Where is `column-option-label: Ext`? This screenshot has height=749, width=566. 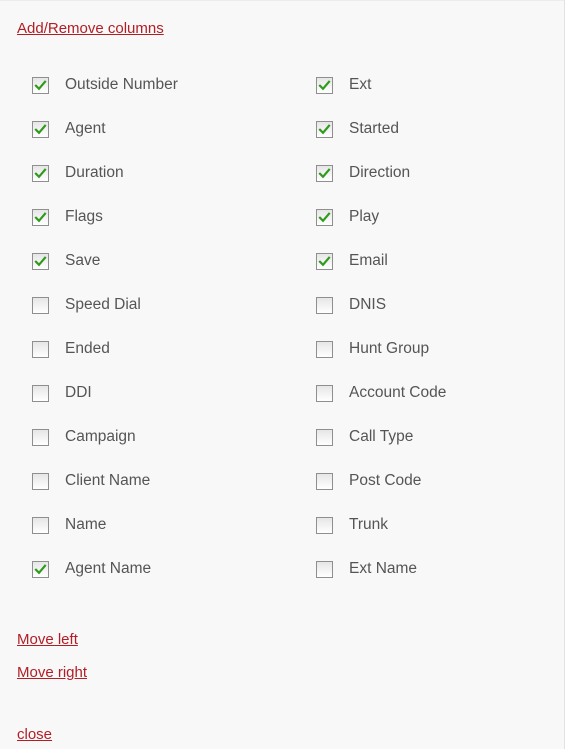
column-option-label: Ext is located at coordinates (360, 84).